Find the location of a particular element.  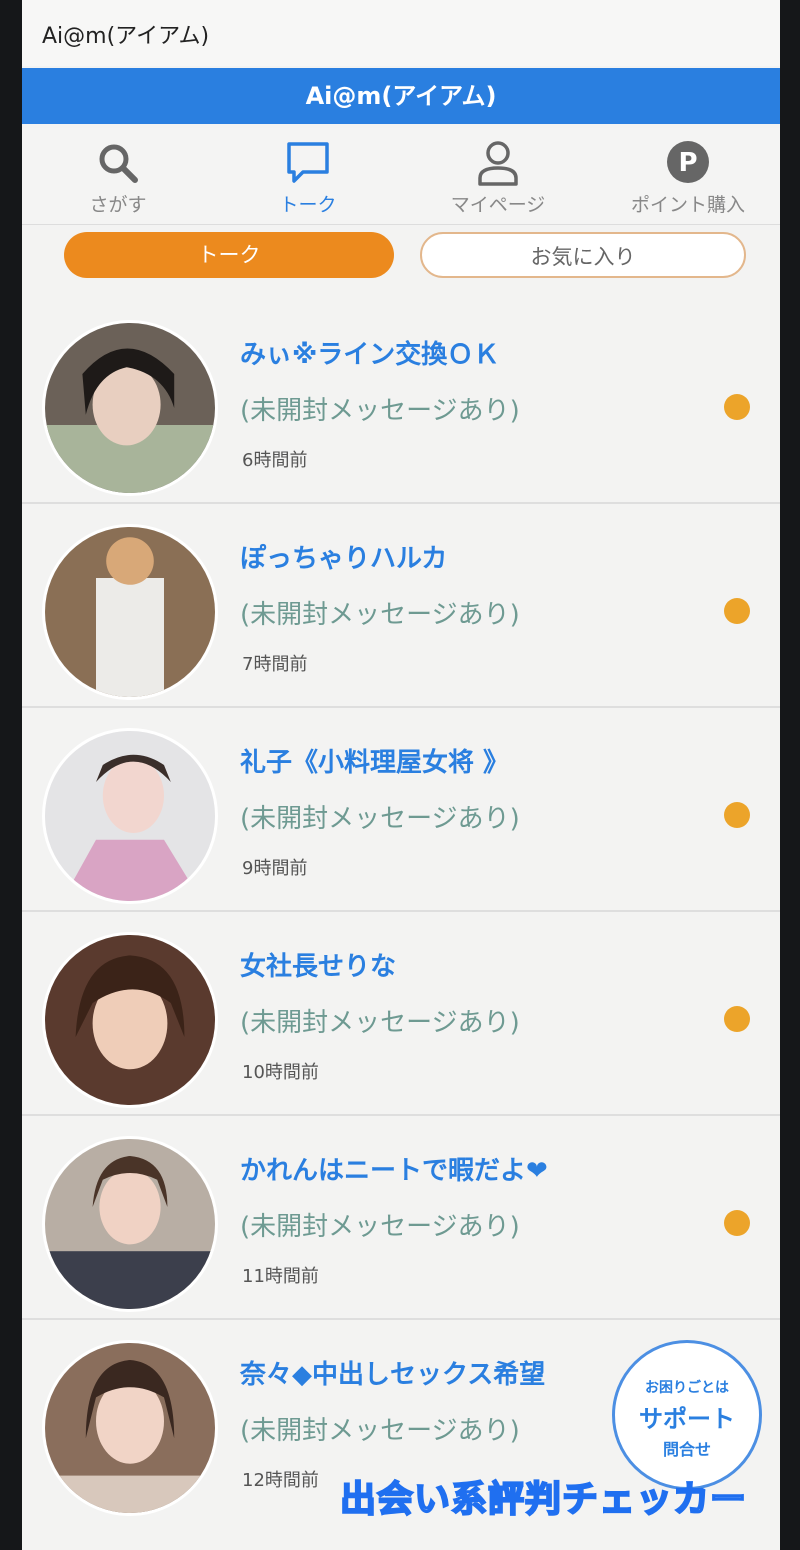

points-p-icon: P is located at coordinates (688, 162).